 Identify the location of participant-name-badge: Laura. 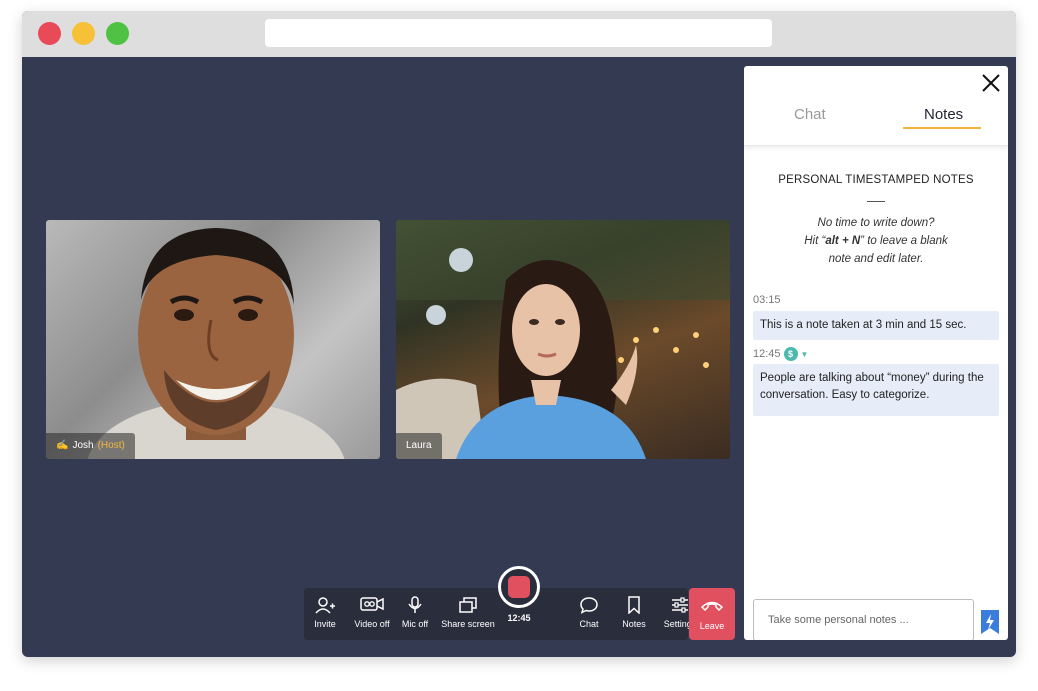
(419, 446).